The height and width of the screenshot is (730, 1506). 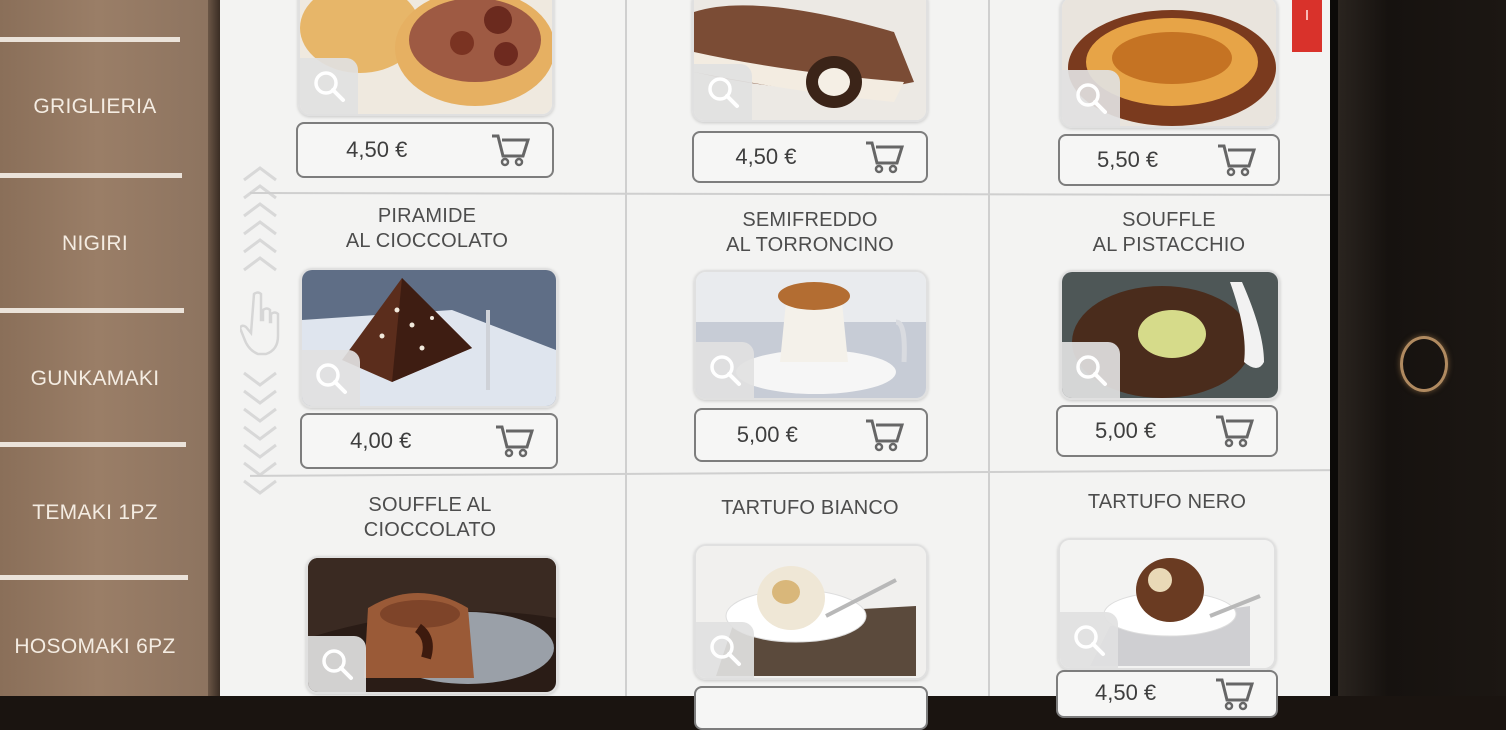 I want to click on product-title: PIRAMIDE AL CIOCCOLATO, so click(x=427, y=228).